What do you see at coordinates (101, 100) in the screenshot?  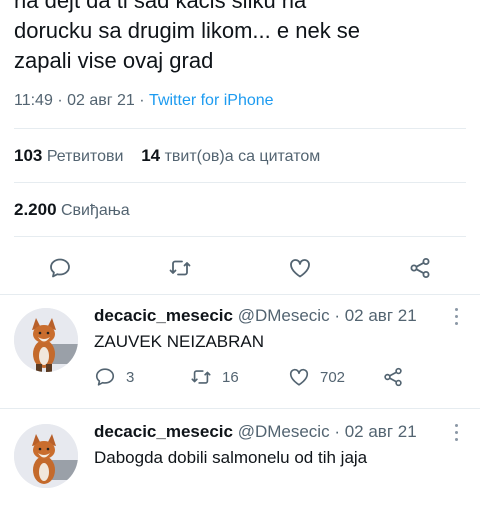 I see `tweet-date: 02 авг 21` at bounding box center [101, 100].